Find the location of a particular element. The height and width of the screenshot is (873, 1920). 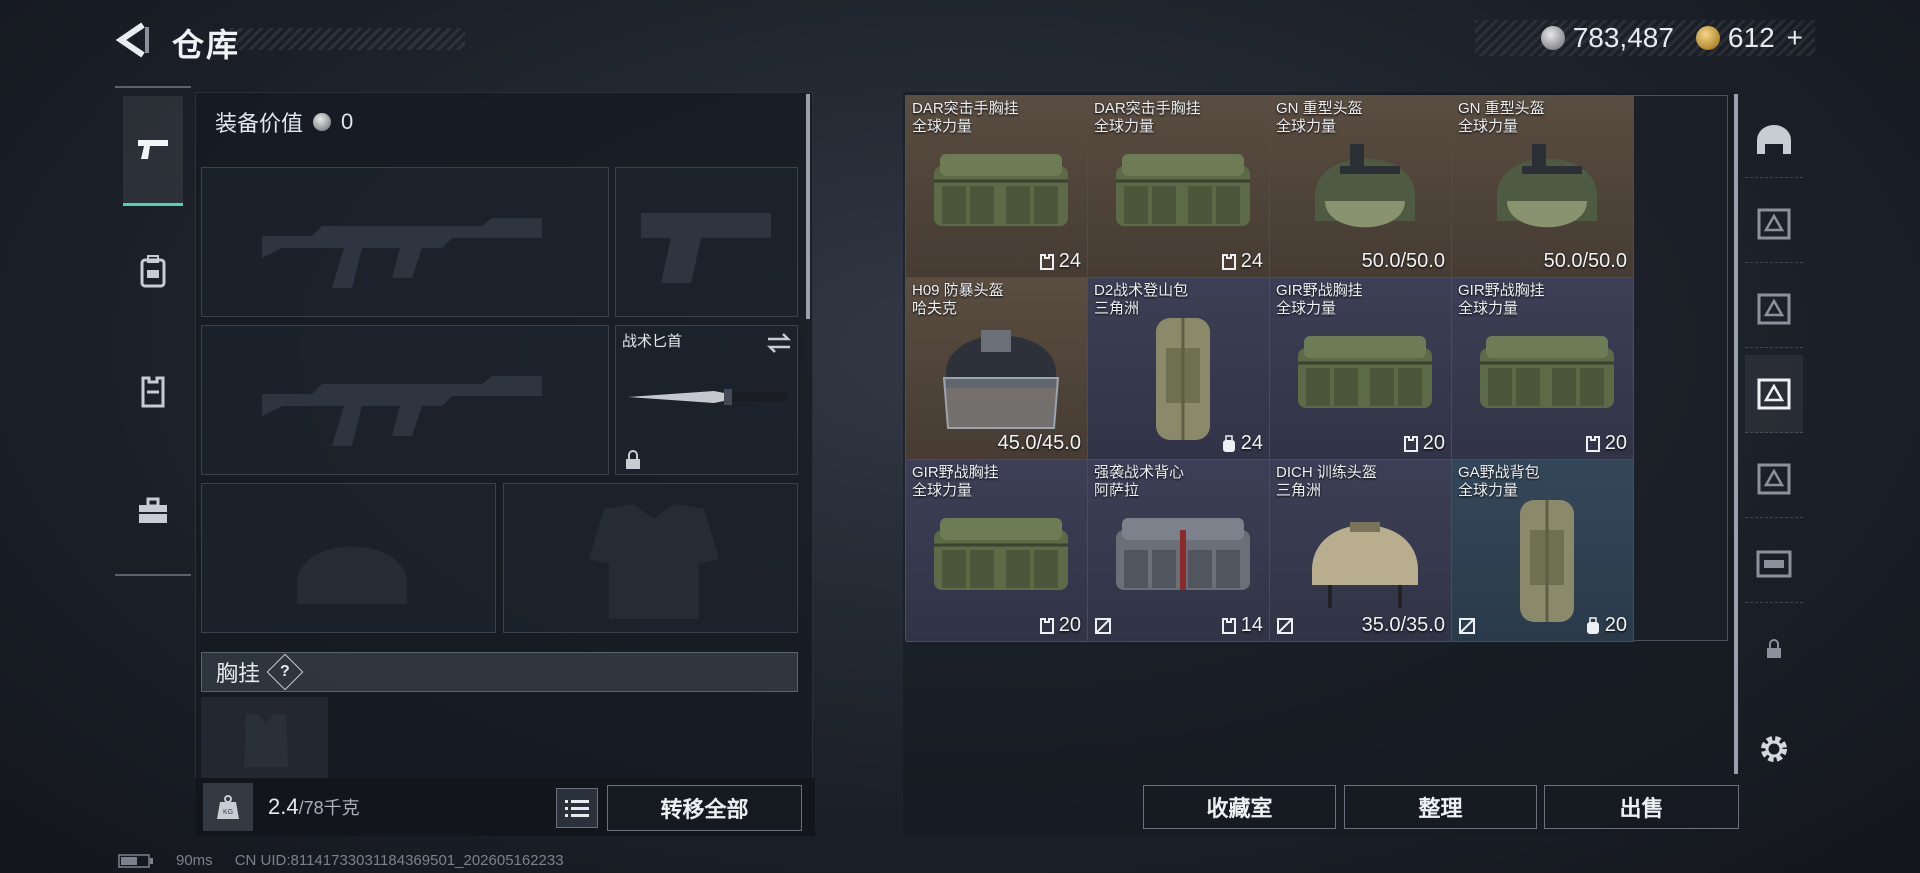

battery-icon is located at coordinates (135, 860).